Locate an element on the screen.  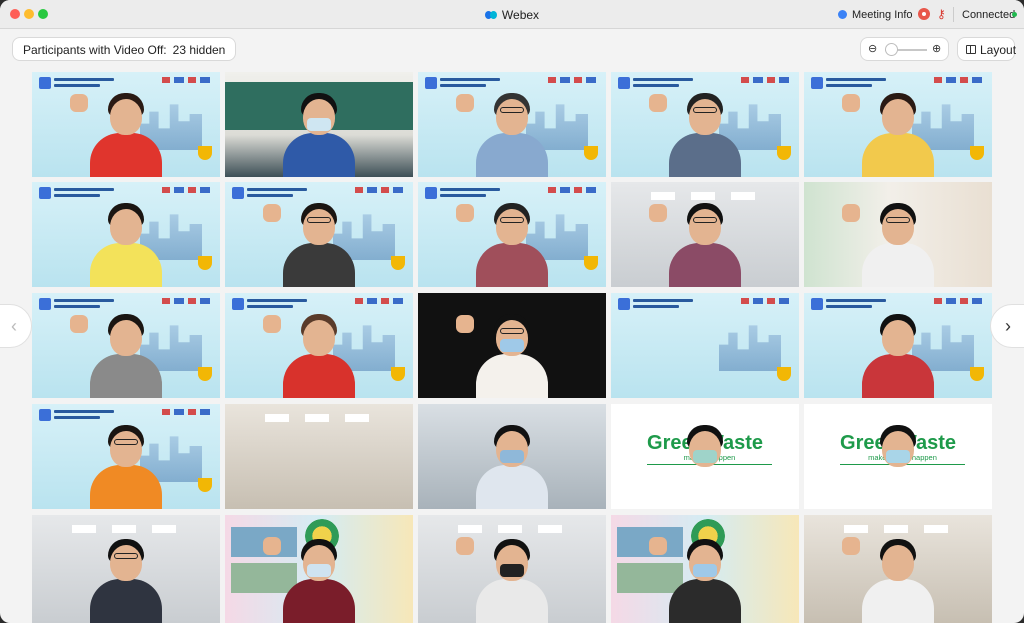
zoom-slider-thumb is located at coordinates (891, 49).